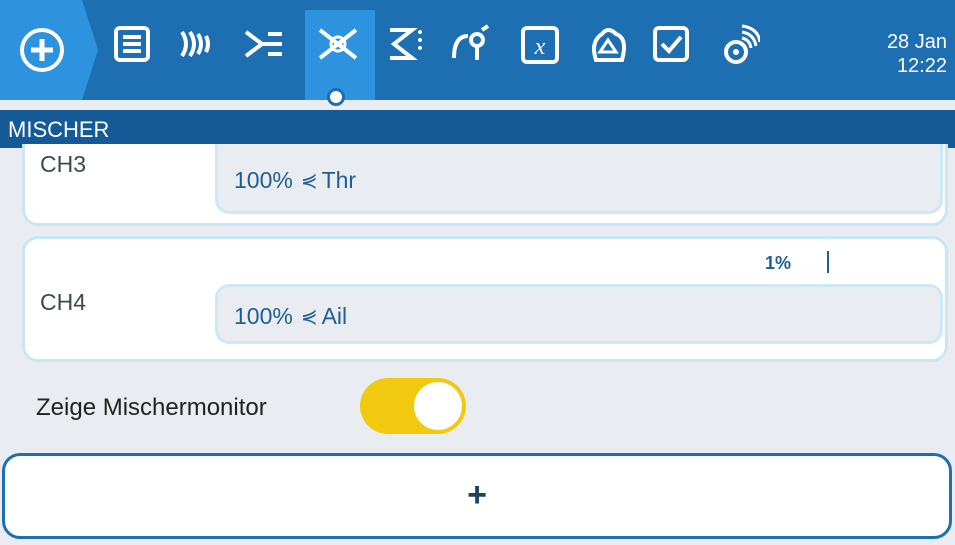  I want to click on channel-label: CH3, so click(63, 164).